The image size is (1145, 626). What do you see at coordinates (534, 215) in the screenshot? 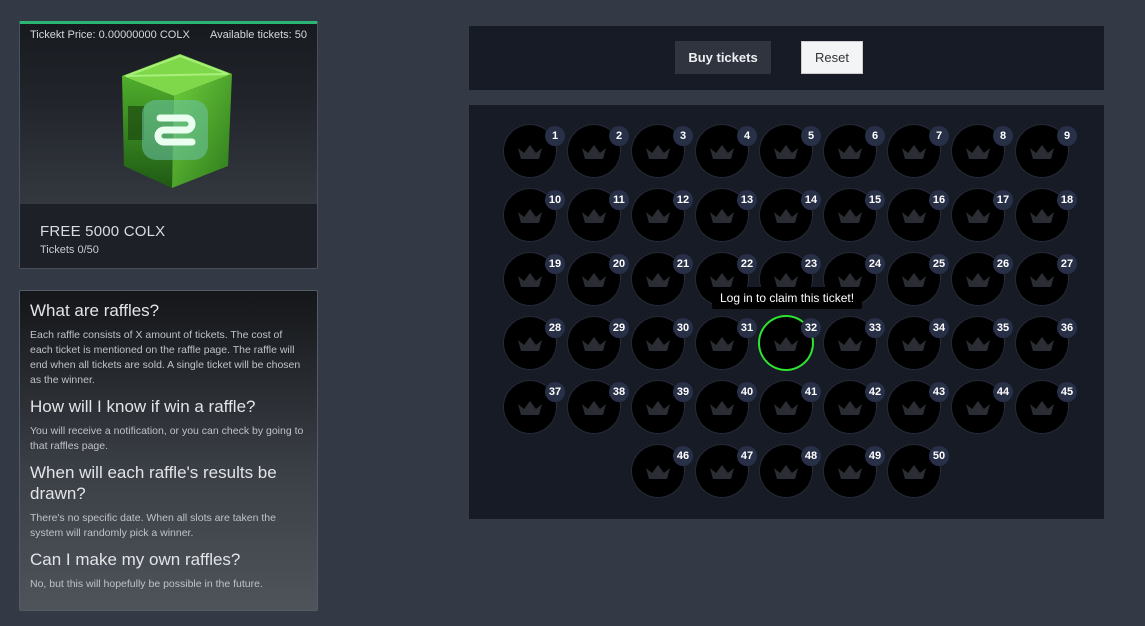
I see `ticket-10: 10` at bounding box center [534, 215].